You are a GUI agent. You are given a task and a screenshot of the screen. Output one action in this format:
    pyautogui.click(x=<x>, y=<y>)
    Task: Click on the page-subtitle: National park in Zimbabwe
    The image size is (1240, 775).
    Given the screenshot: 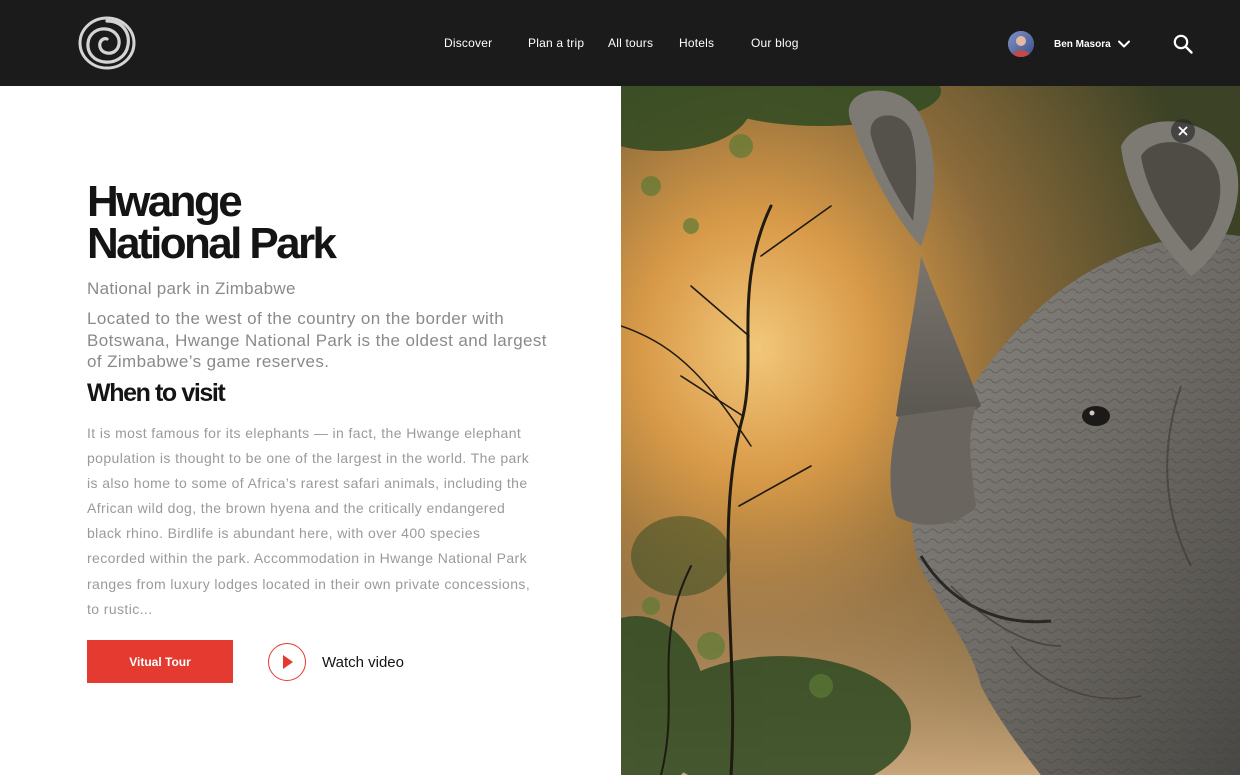 What is the action you would take?
    pyautogui.click(x=191, y=288)
    